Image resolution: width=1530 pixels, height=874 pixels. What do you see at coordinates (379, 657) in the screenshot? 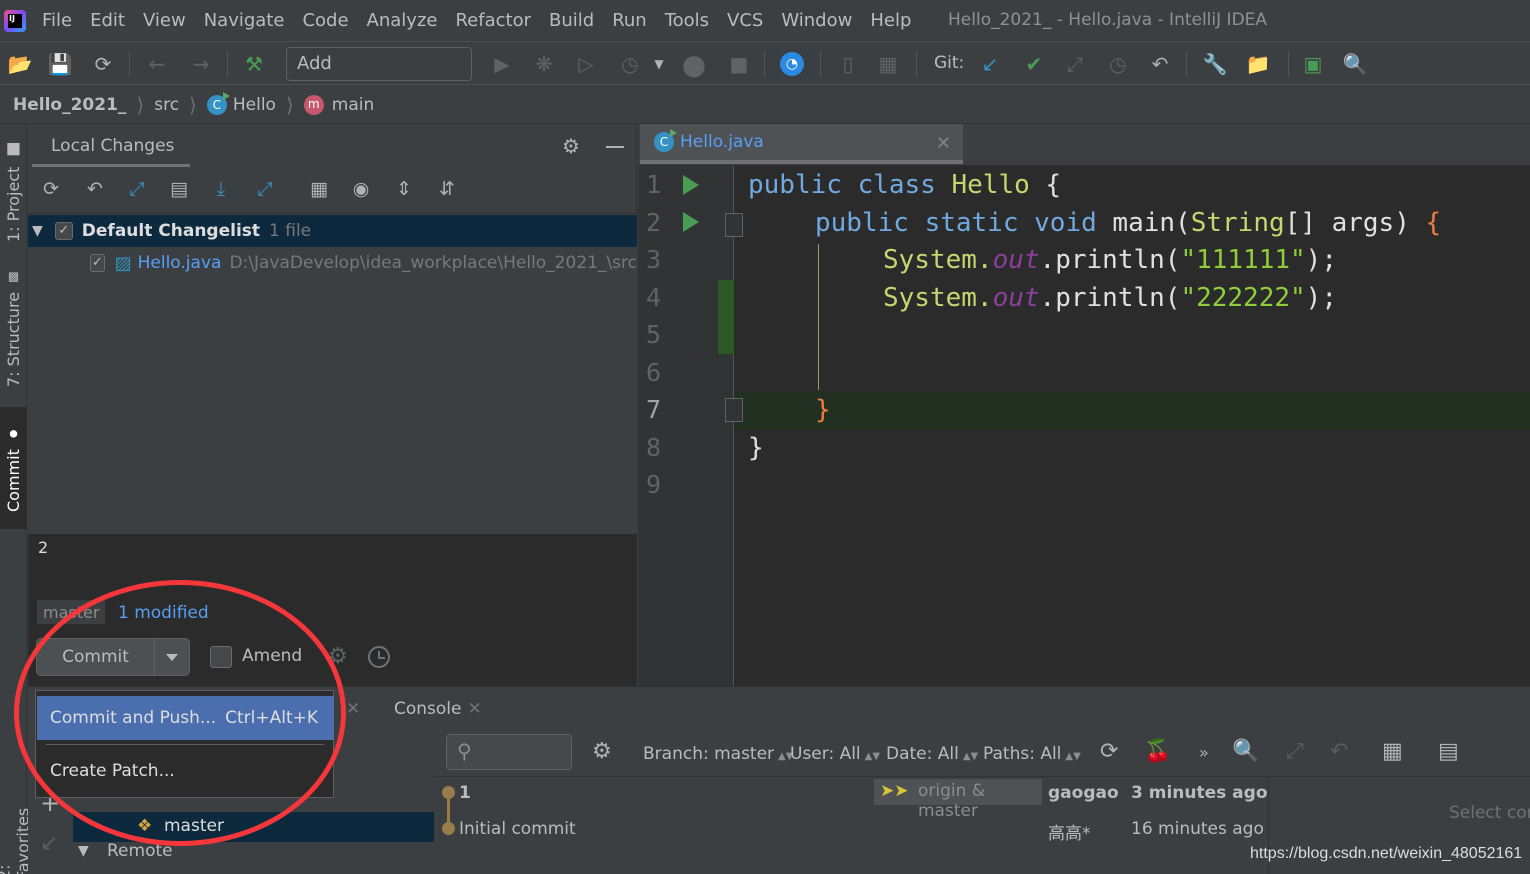
I see `message-history-icon` at bounding box center [379, 657].